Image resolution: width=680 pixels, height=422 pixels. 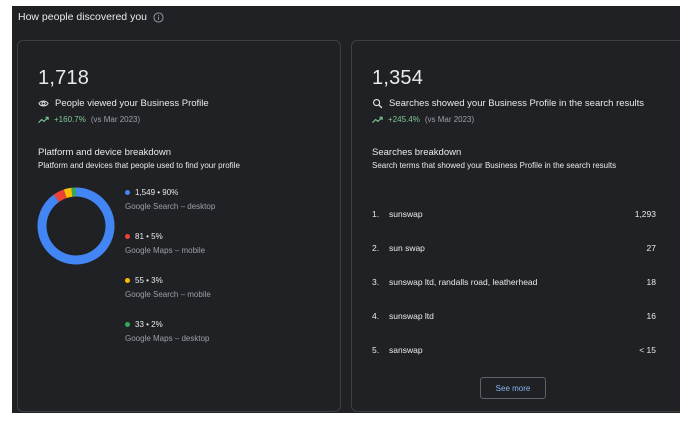 What do you see at coordinates (514, 350) in the screenshot?
I see `list-item: 5. sanswap < 15` at bounding box center [514, 350].